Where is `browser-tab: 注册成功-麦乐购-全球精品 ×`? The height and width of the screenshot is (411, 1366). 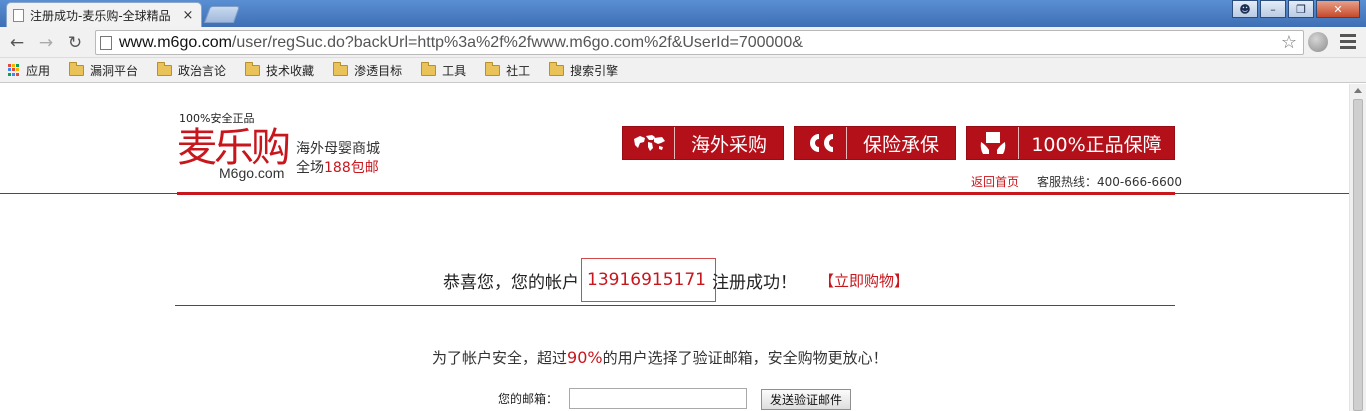 browser-tab: 注册成功-麦乐购-全球精品 × is located at coordinates (104, 14).